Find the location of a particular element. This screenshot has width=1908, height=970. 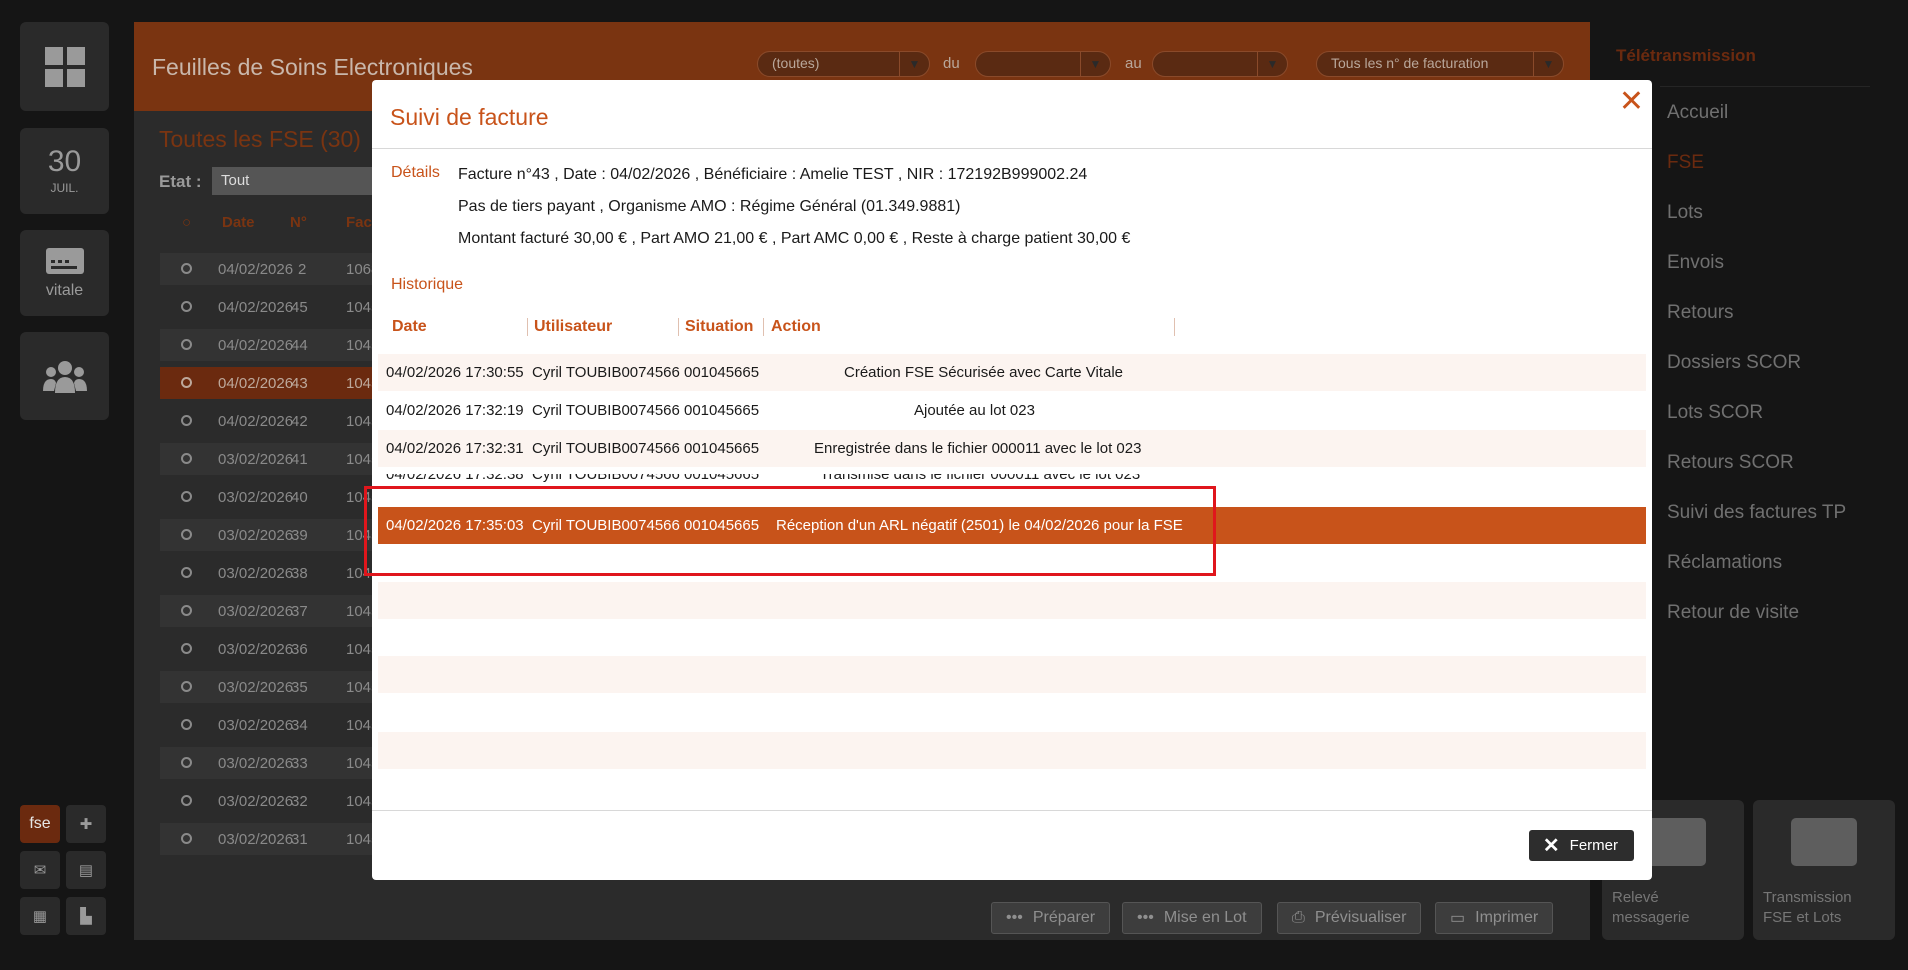

main-title: Feuilles de Soins Electroniques is located at coordinates (312, 67).